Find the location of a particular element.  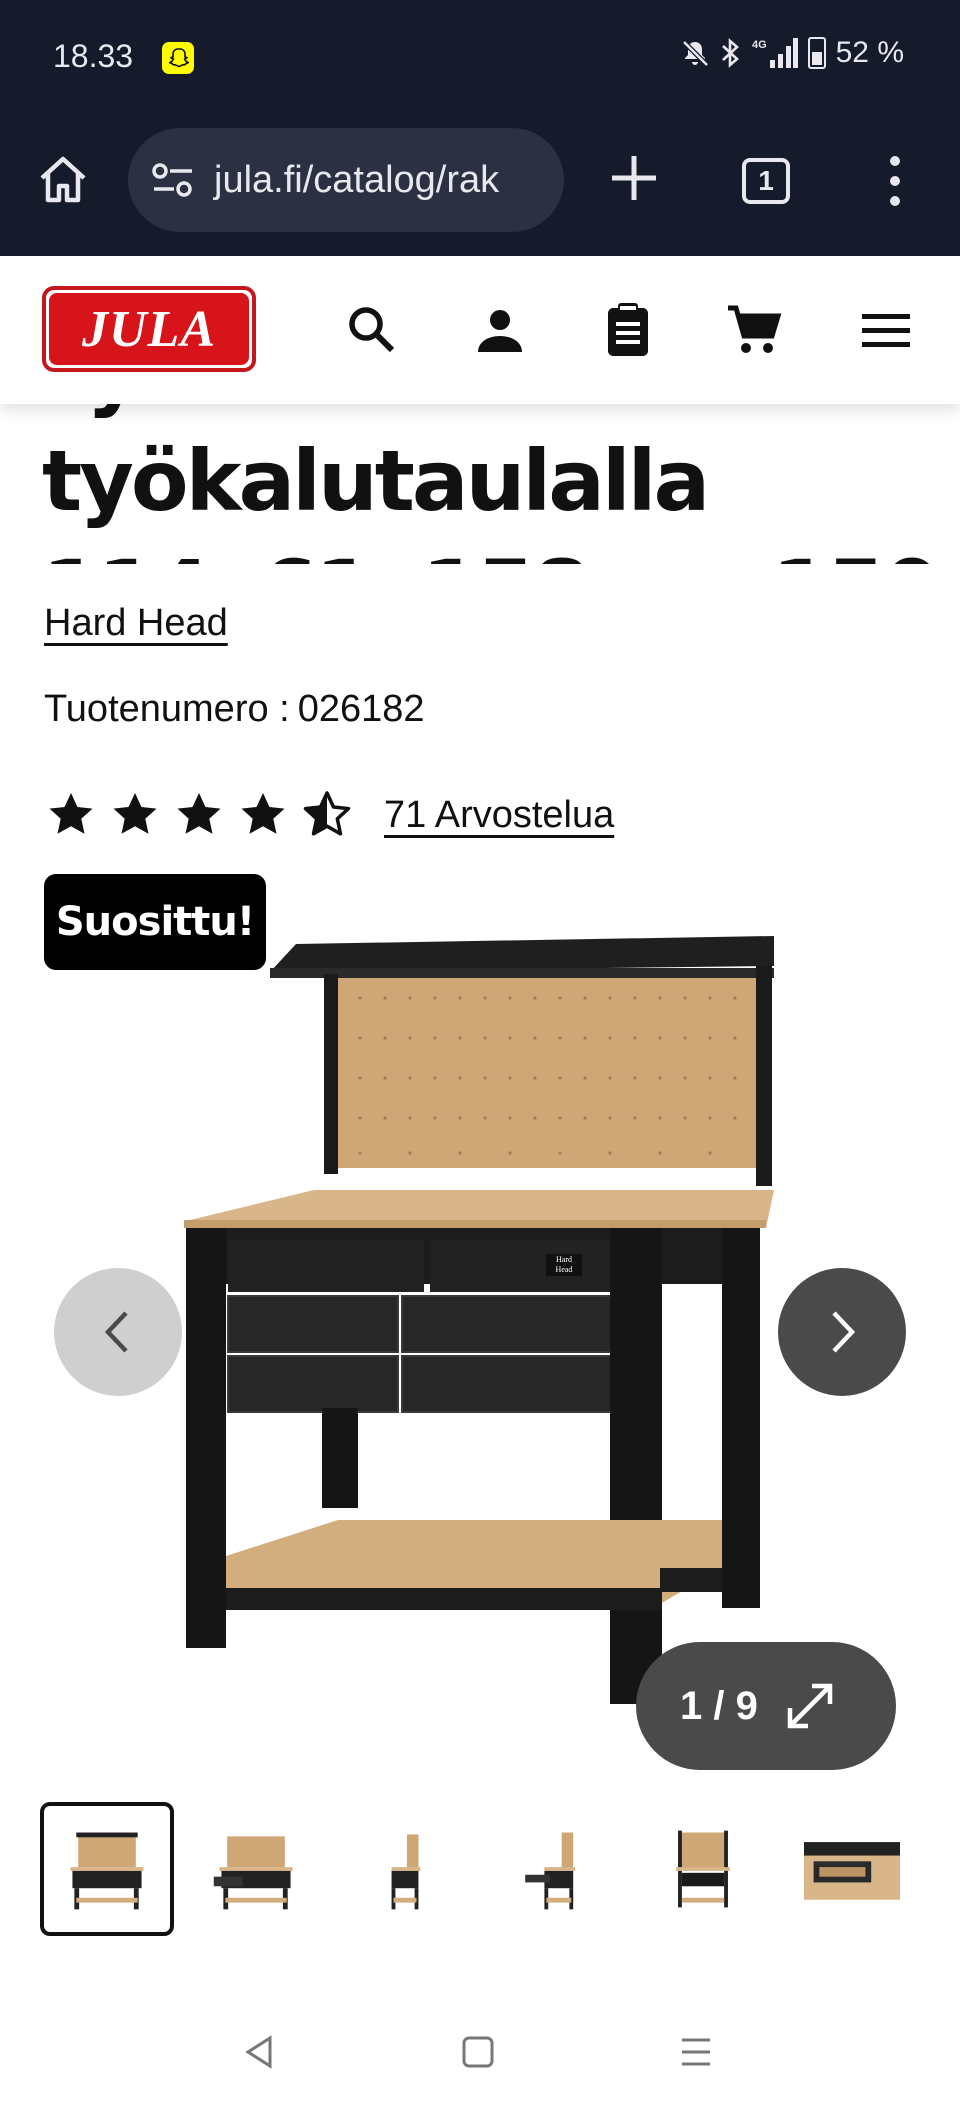

back-nav-icon is located at coordinates (260, 2052).